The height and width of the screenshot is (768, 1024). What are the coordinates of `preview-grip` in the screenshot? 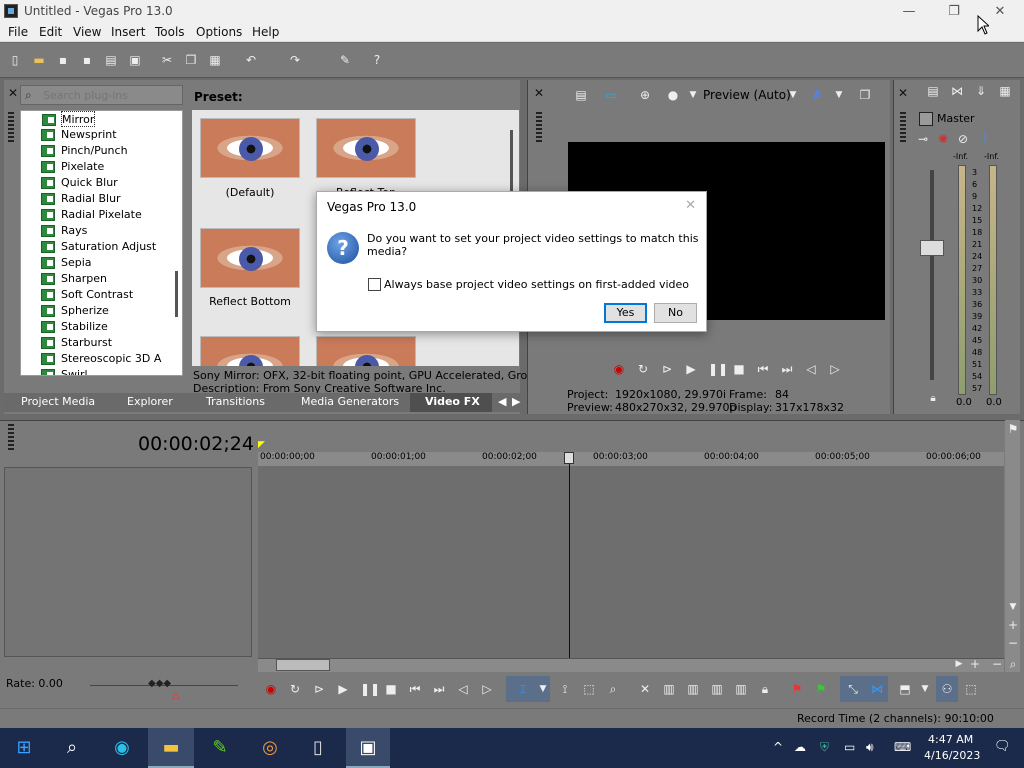 It's located at (539, 127).